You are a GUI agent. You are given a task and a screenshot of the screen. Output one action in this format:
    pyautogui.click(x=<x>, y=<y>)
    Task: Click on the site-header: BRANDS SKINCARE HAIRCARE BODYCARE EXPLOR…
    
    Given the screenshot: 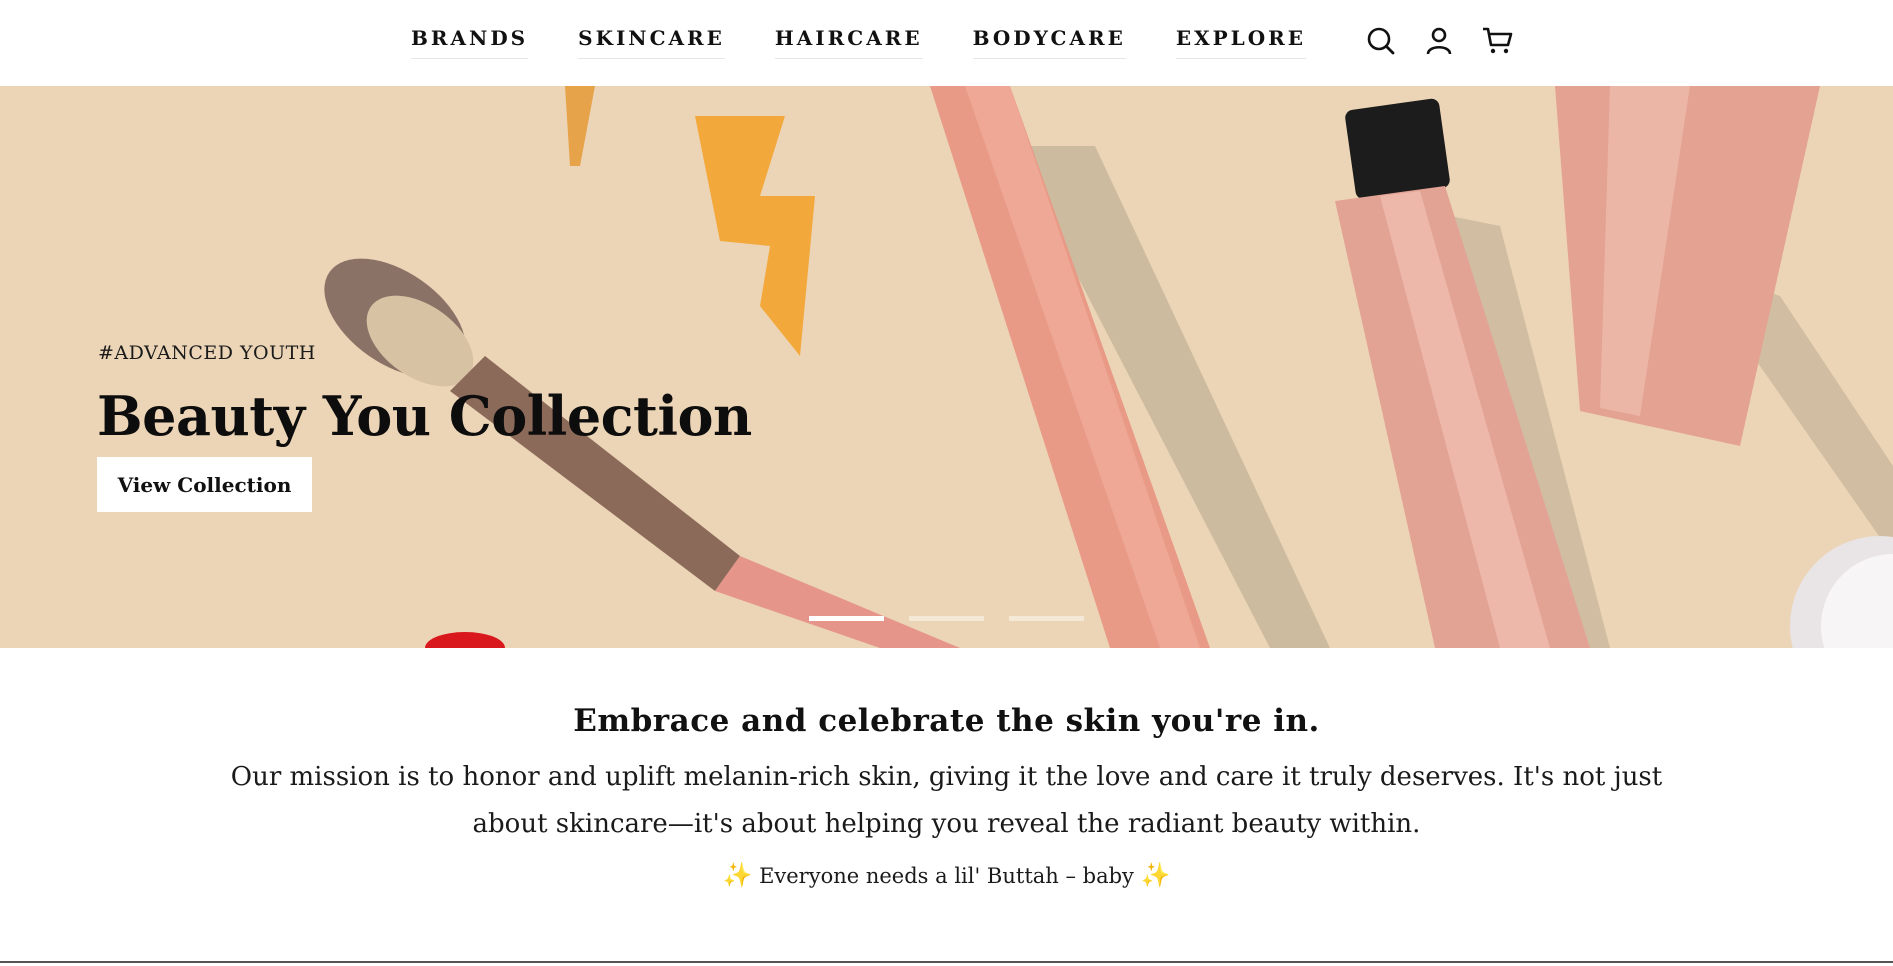 What is the action you would take?
    pyautogui.click(x=946, y=43)
    